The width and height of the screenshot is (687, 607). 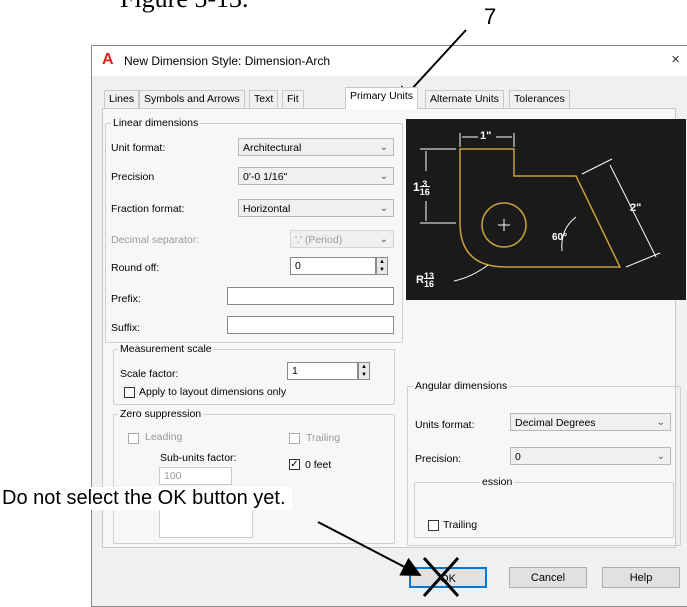 I want to click on tab-primary-units: Primary Units, so click(x=382, y=98).